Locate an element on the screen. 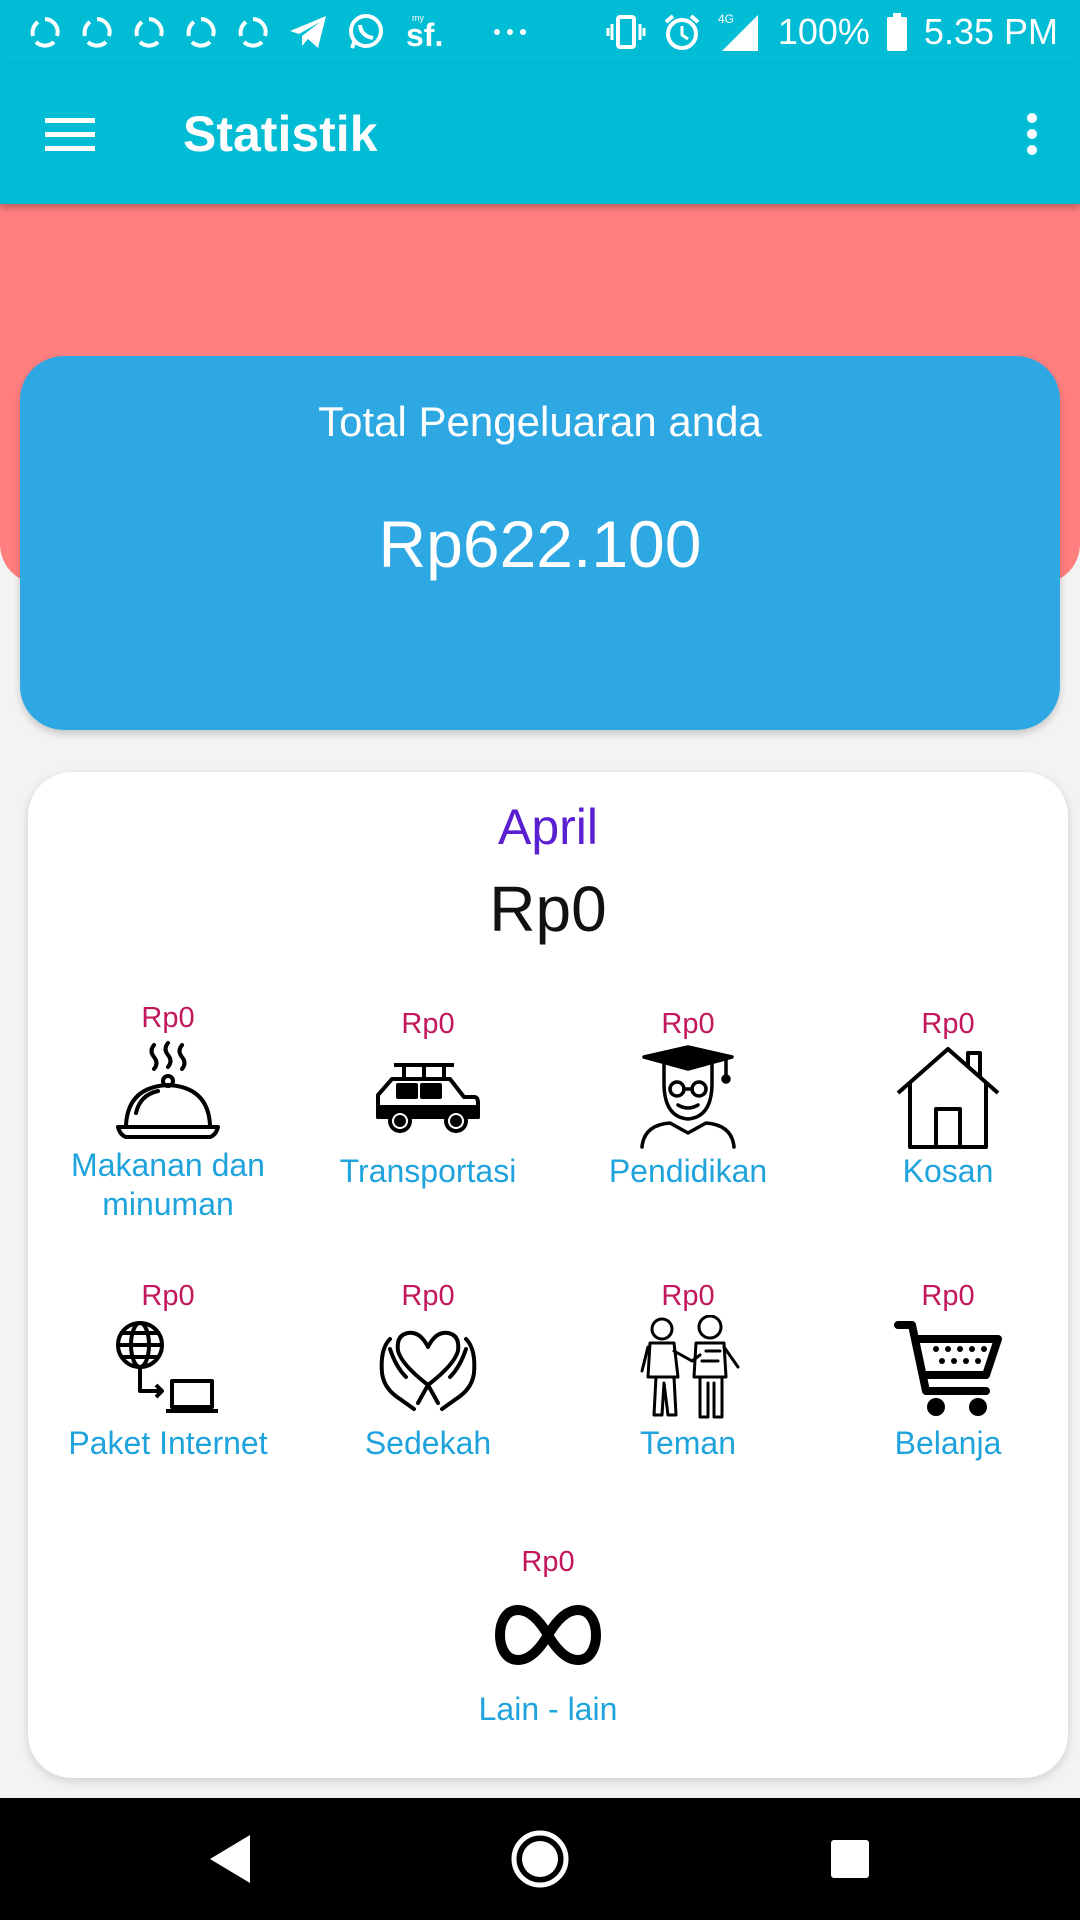 This screenshot has width=1080, height=1920. shopping-cart-icon is located at coordinates (948, 1369).